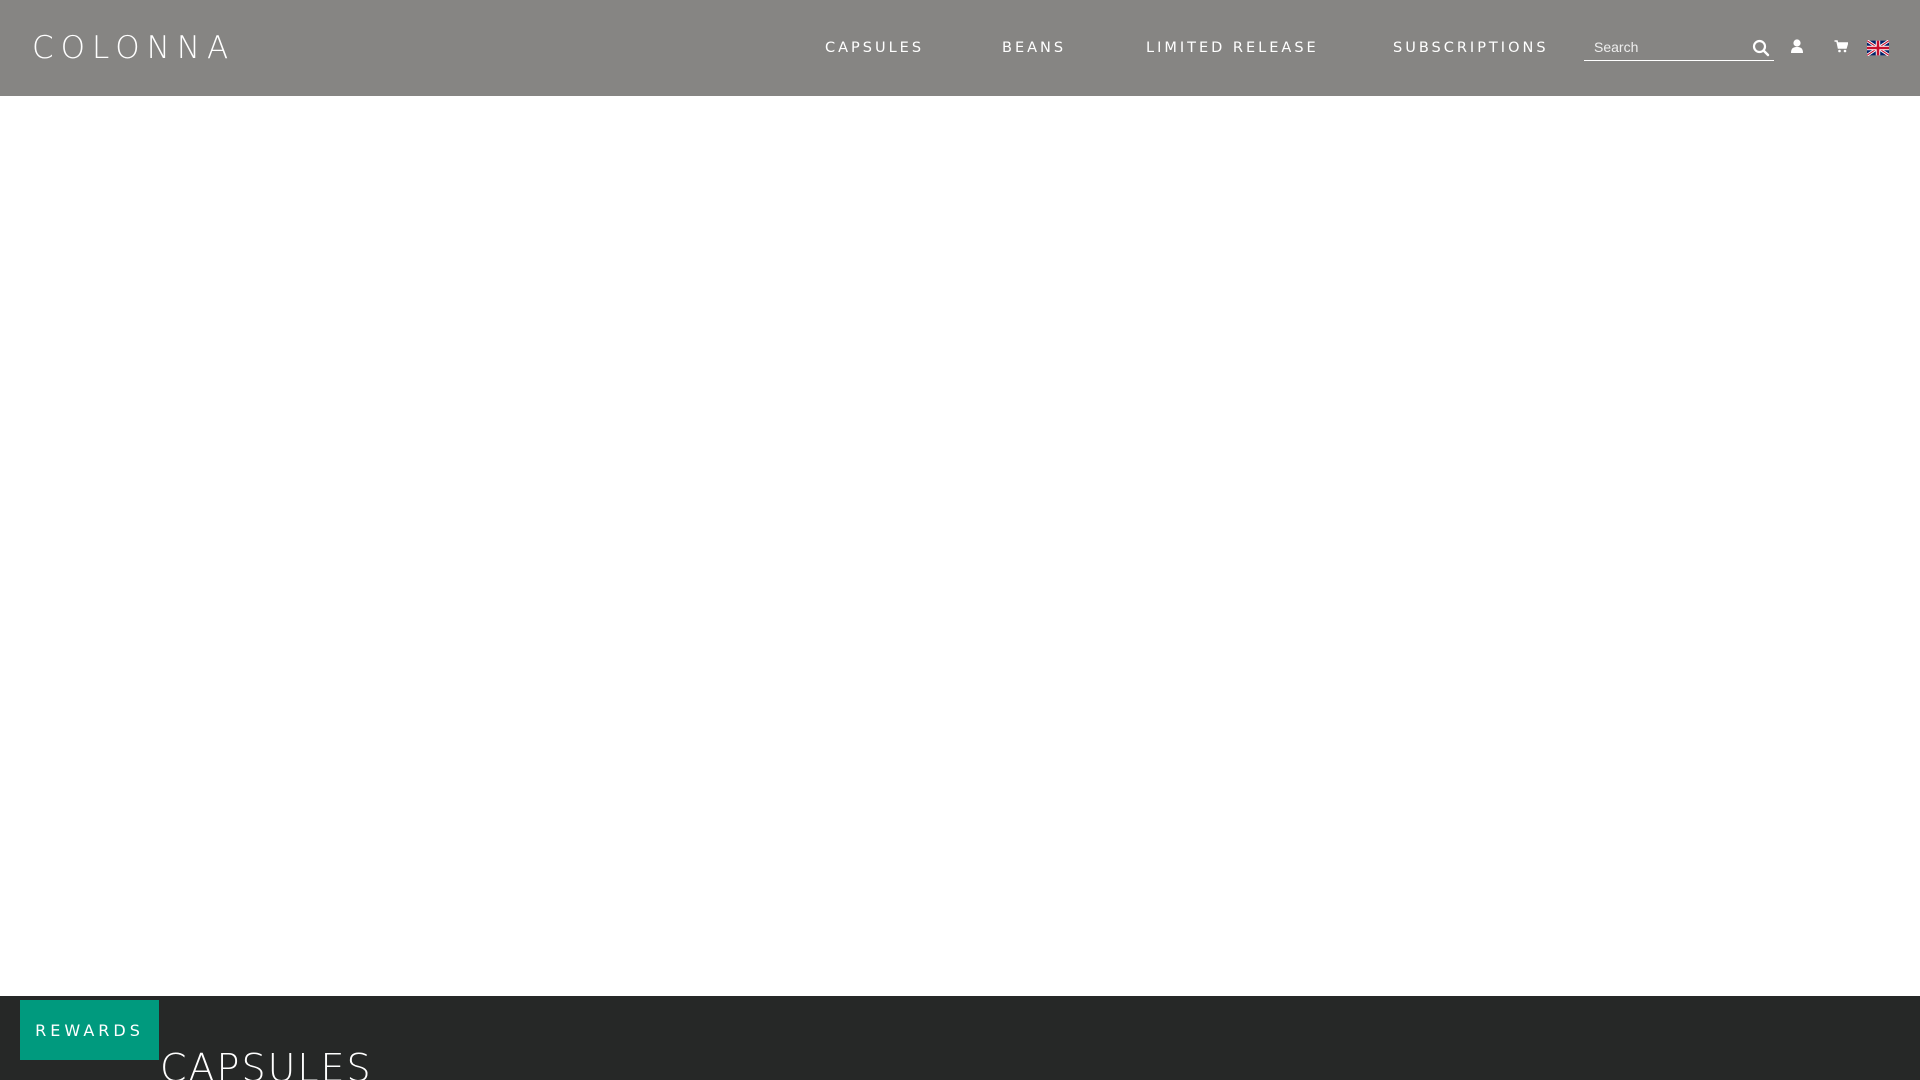 The image size is (1920, 1080). I want to click on capsules-section: CAPSULES, so click(960, 1038).